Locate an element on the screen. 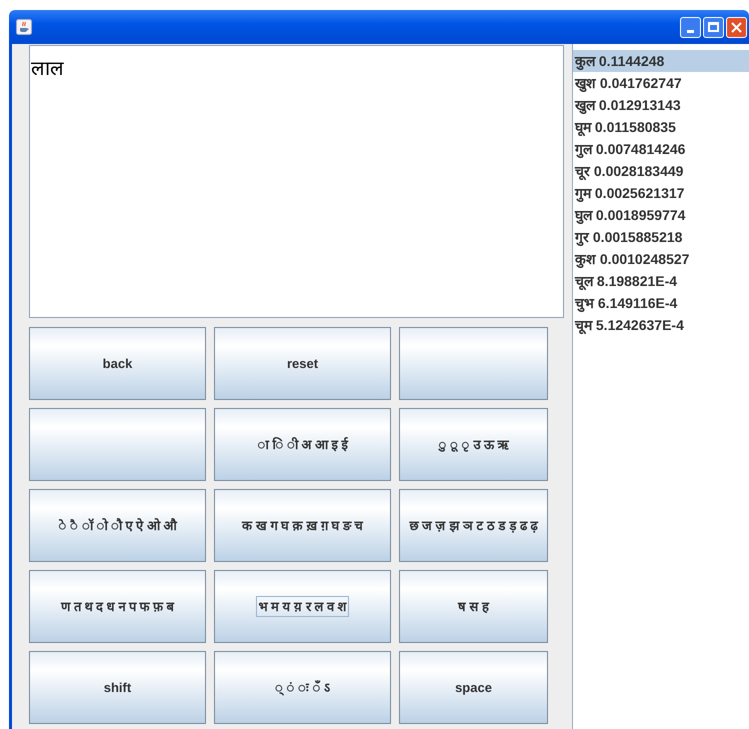  key-button: back is located at coordinates (117, 363).